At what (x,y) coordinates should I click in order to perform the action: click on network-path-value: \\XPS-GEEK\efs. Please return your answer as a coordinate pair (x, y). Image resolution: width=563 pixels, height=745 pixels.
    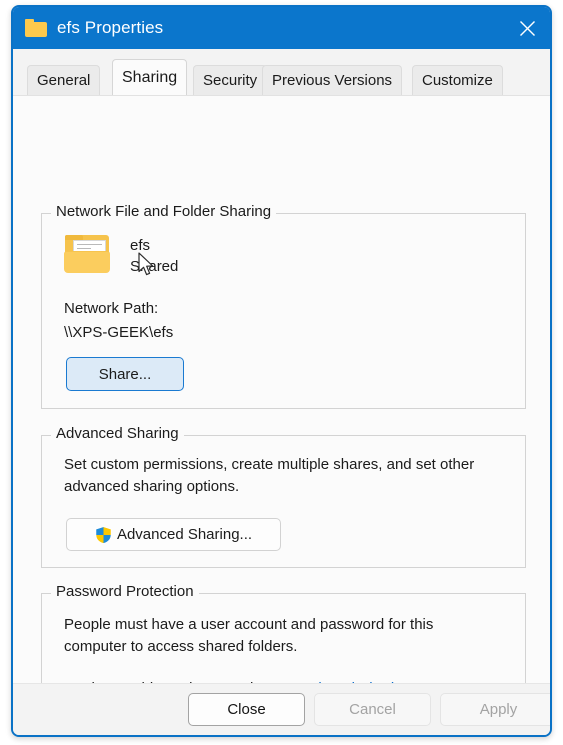
    Looking at the image, I should click on (119, 332).